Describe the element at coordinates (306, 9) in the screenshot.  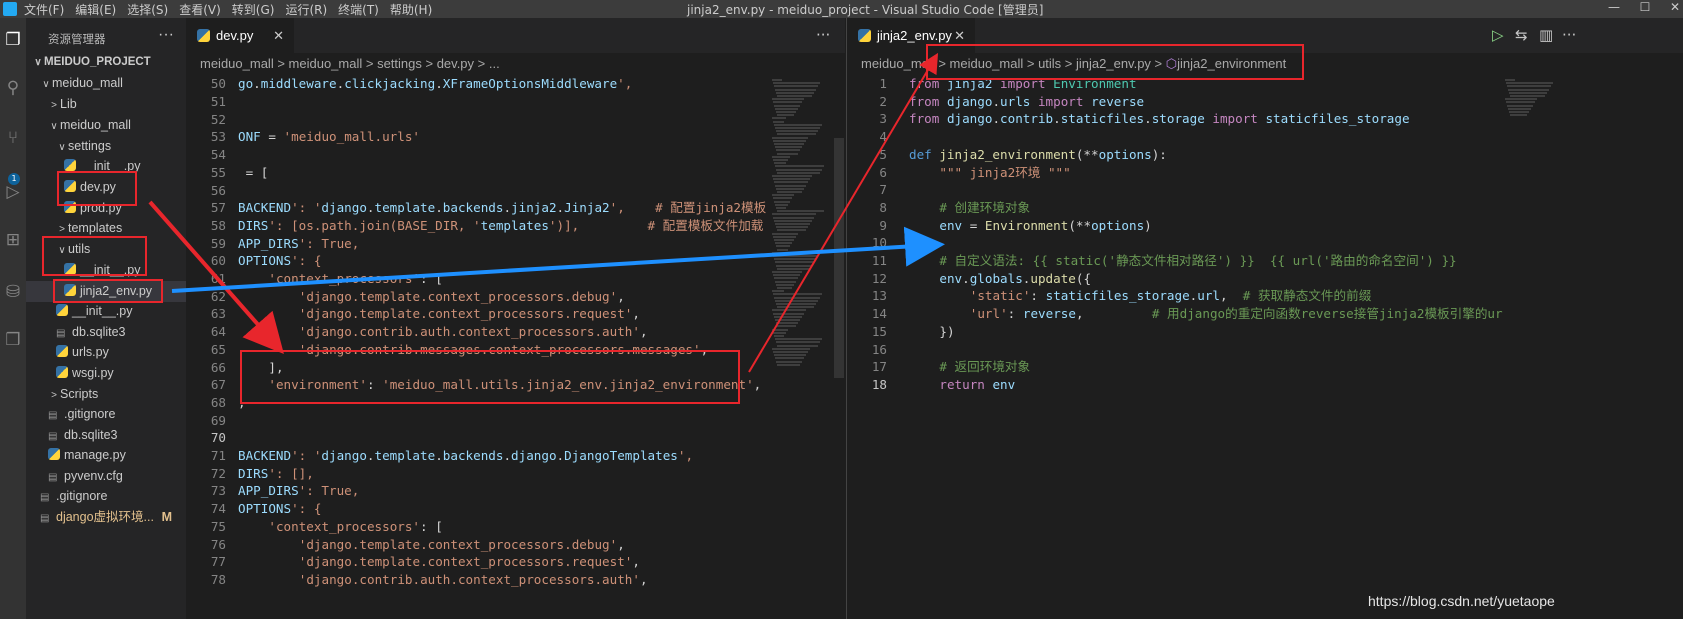
I see `menu-run: 运行(R)` at that location.